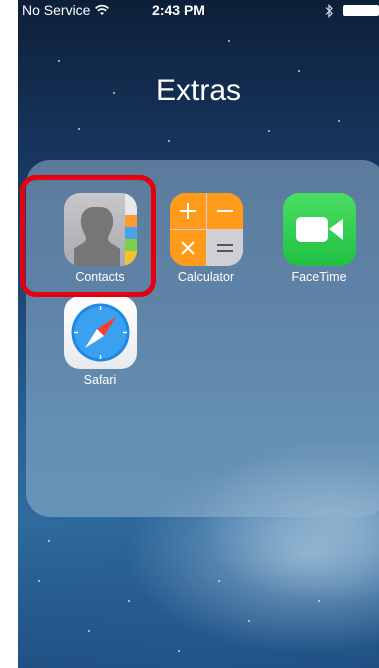 This screenshot has height=668, width=379. I want to click on battery-icon, so click(361, 10).